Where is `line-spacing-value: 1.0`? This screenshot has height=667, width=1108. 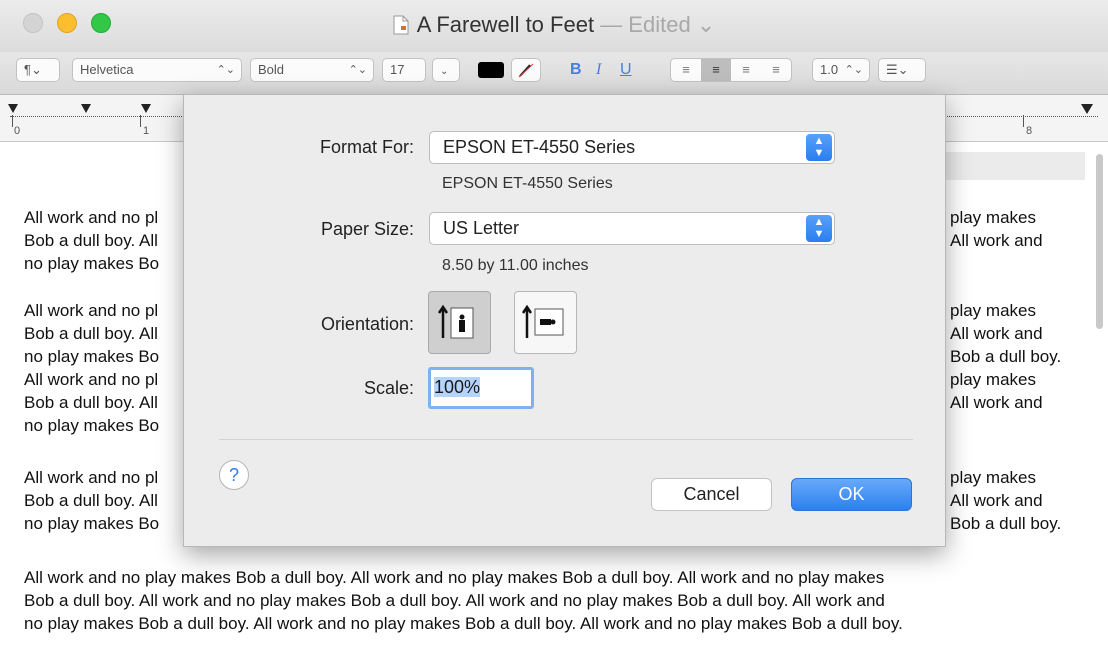
line-spacing-value: 1.0 is located at coordinates (829, 69).